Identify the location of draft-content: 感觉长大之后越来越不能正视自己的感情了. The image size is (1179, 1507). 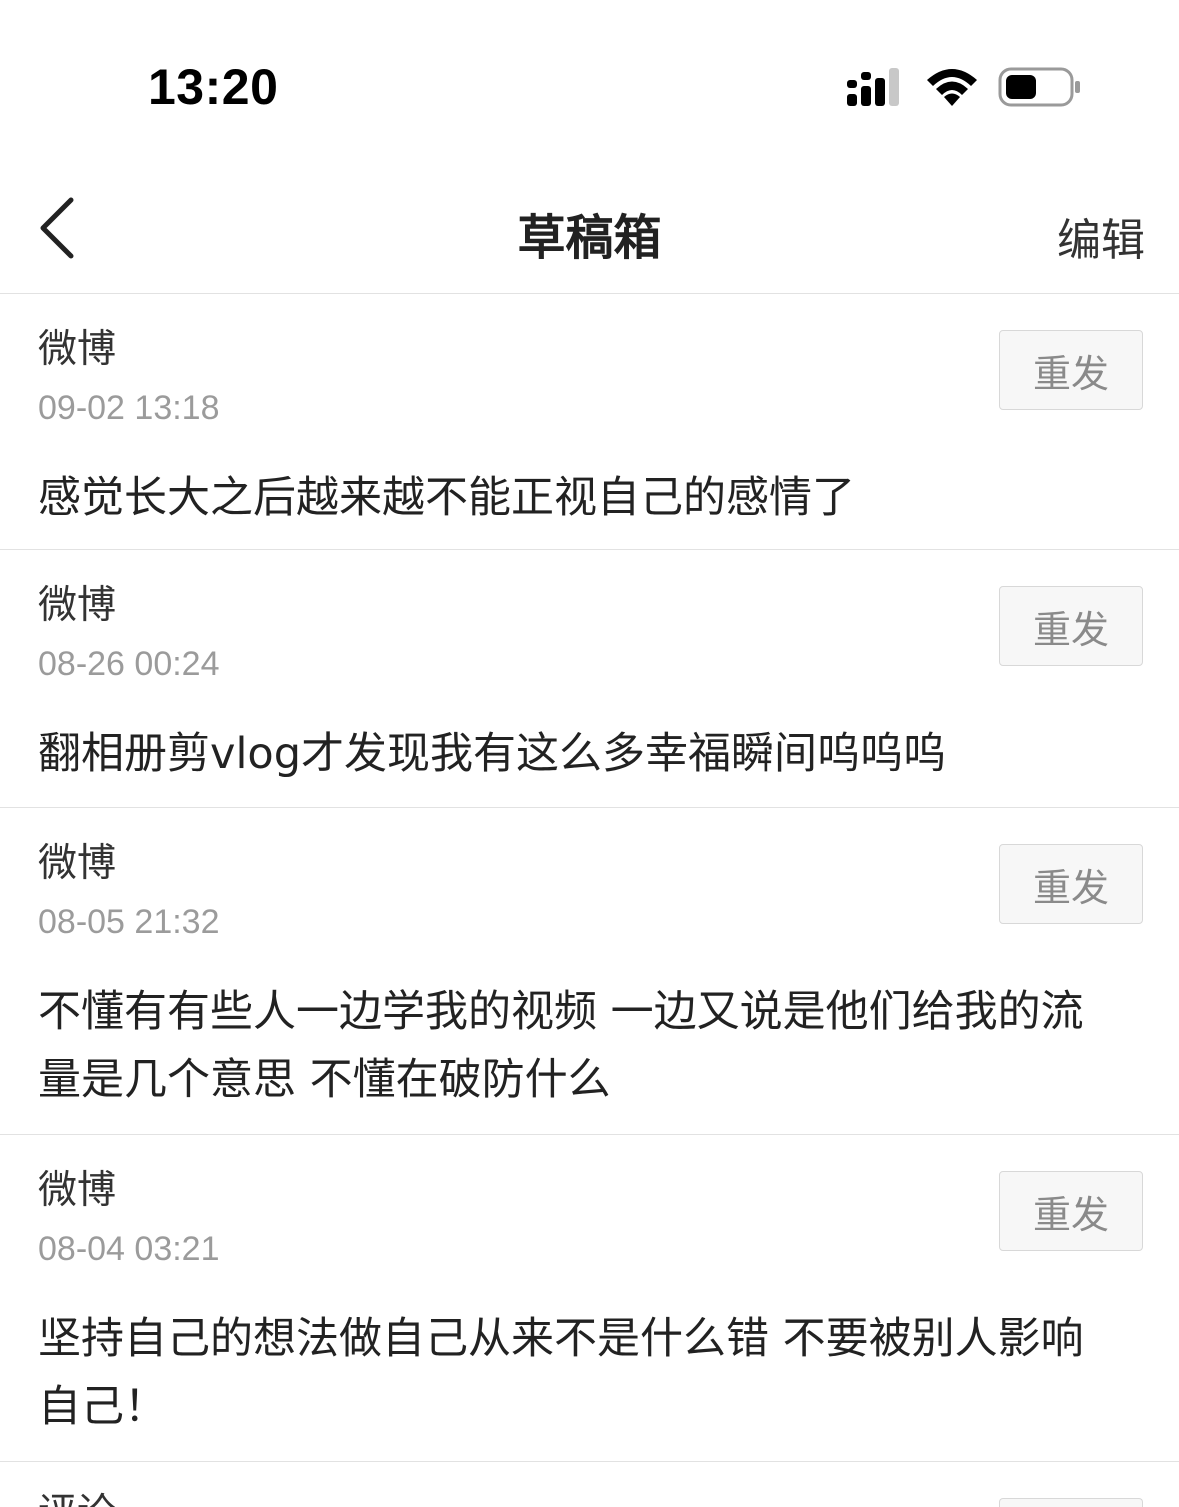
(446, 498).